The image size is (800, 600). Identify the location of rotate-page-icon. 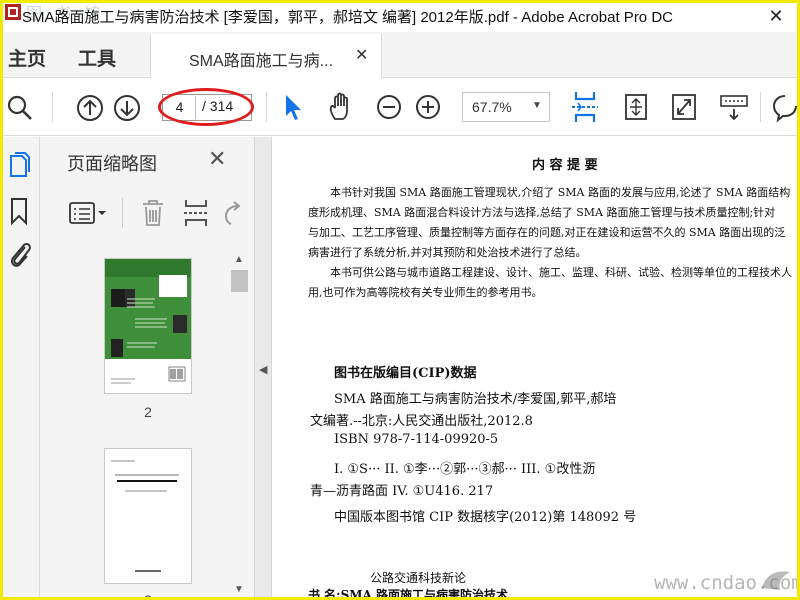
(231, 213).